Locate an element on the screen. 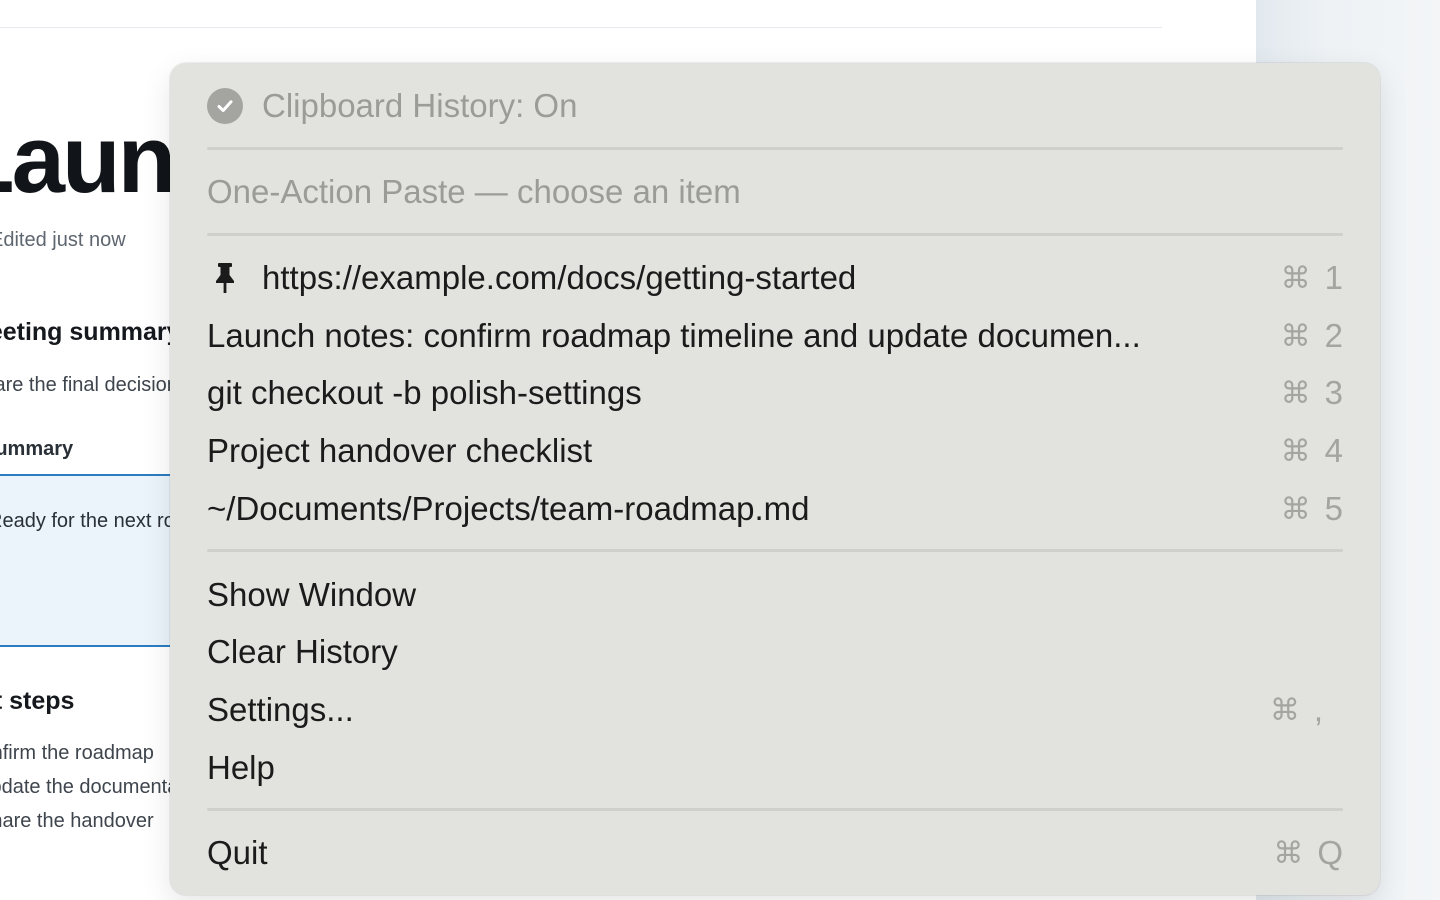  menu-item-show-window: Show Window is located at coordinates (776, 595).